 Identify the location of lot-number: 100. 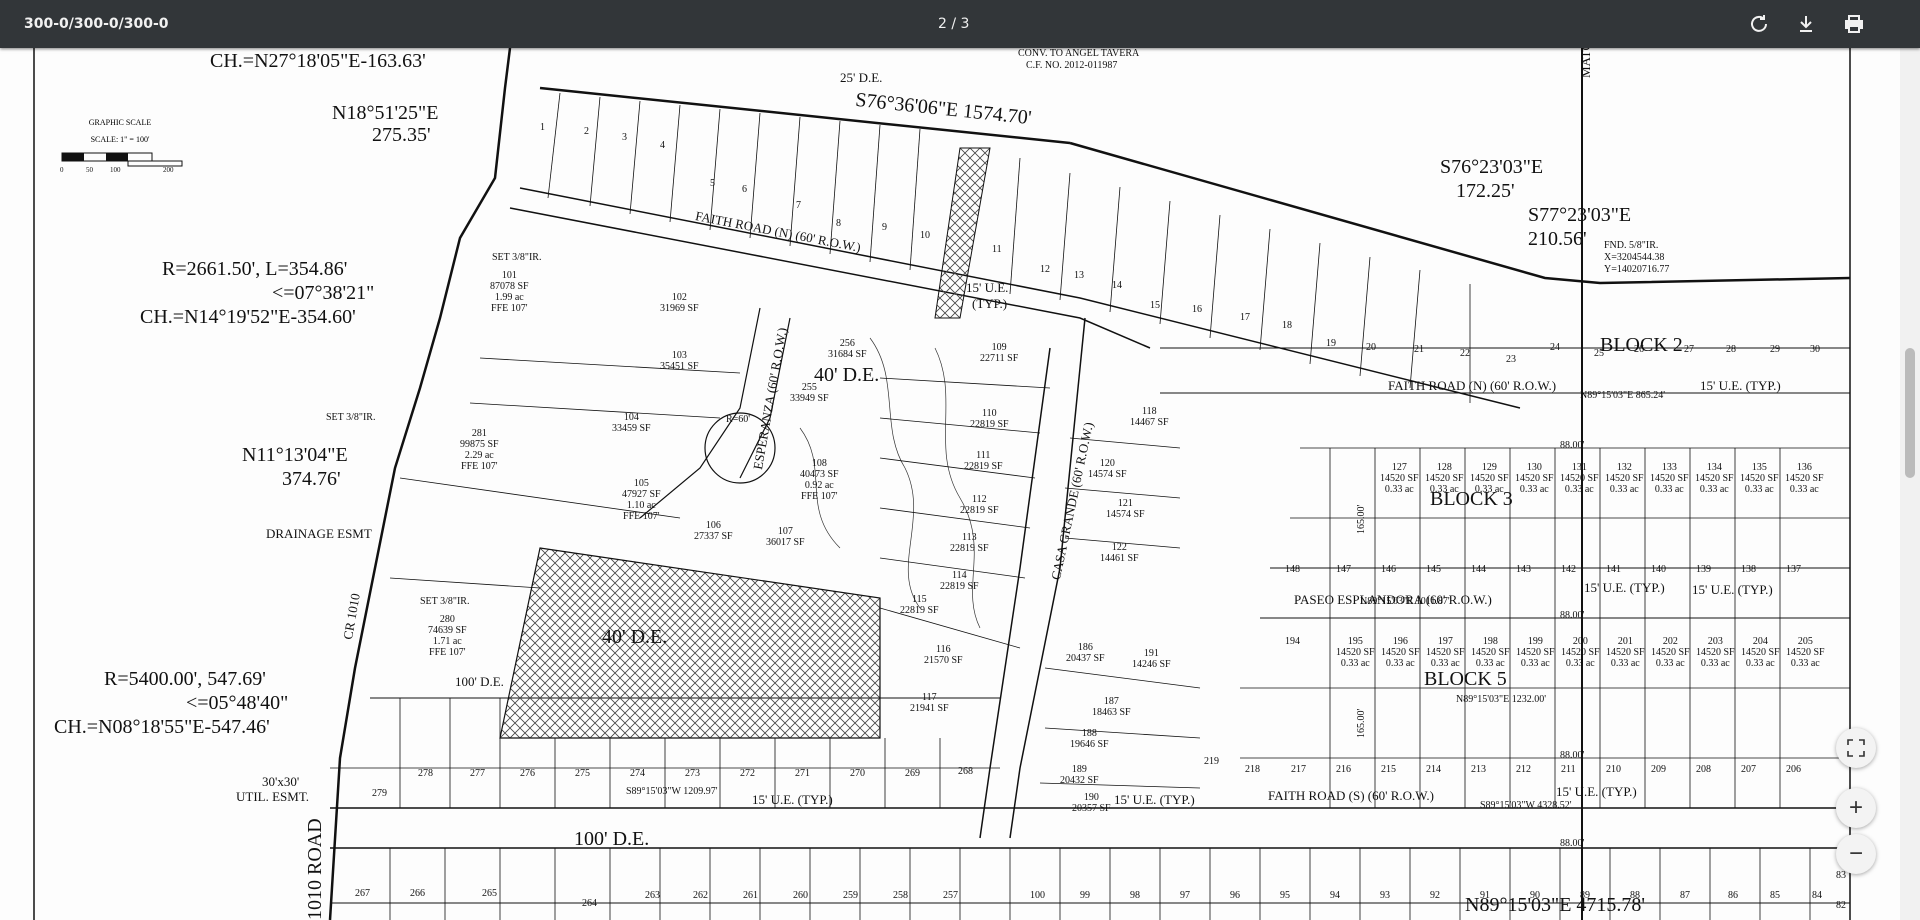
(1037, 895).